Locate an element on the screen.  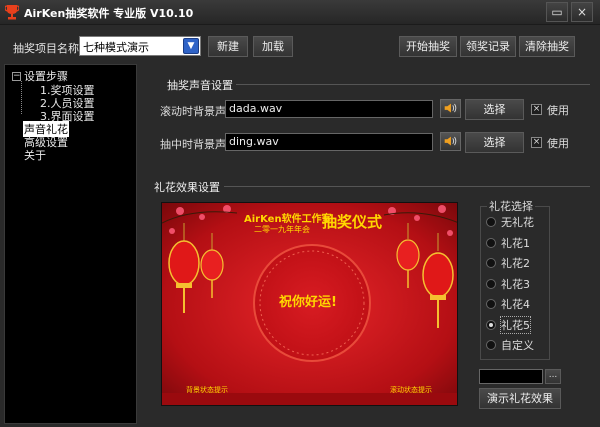
tree-connector is located at coordinates (21, 97).